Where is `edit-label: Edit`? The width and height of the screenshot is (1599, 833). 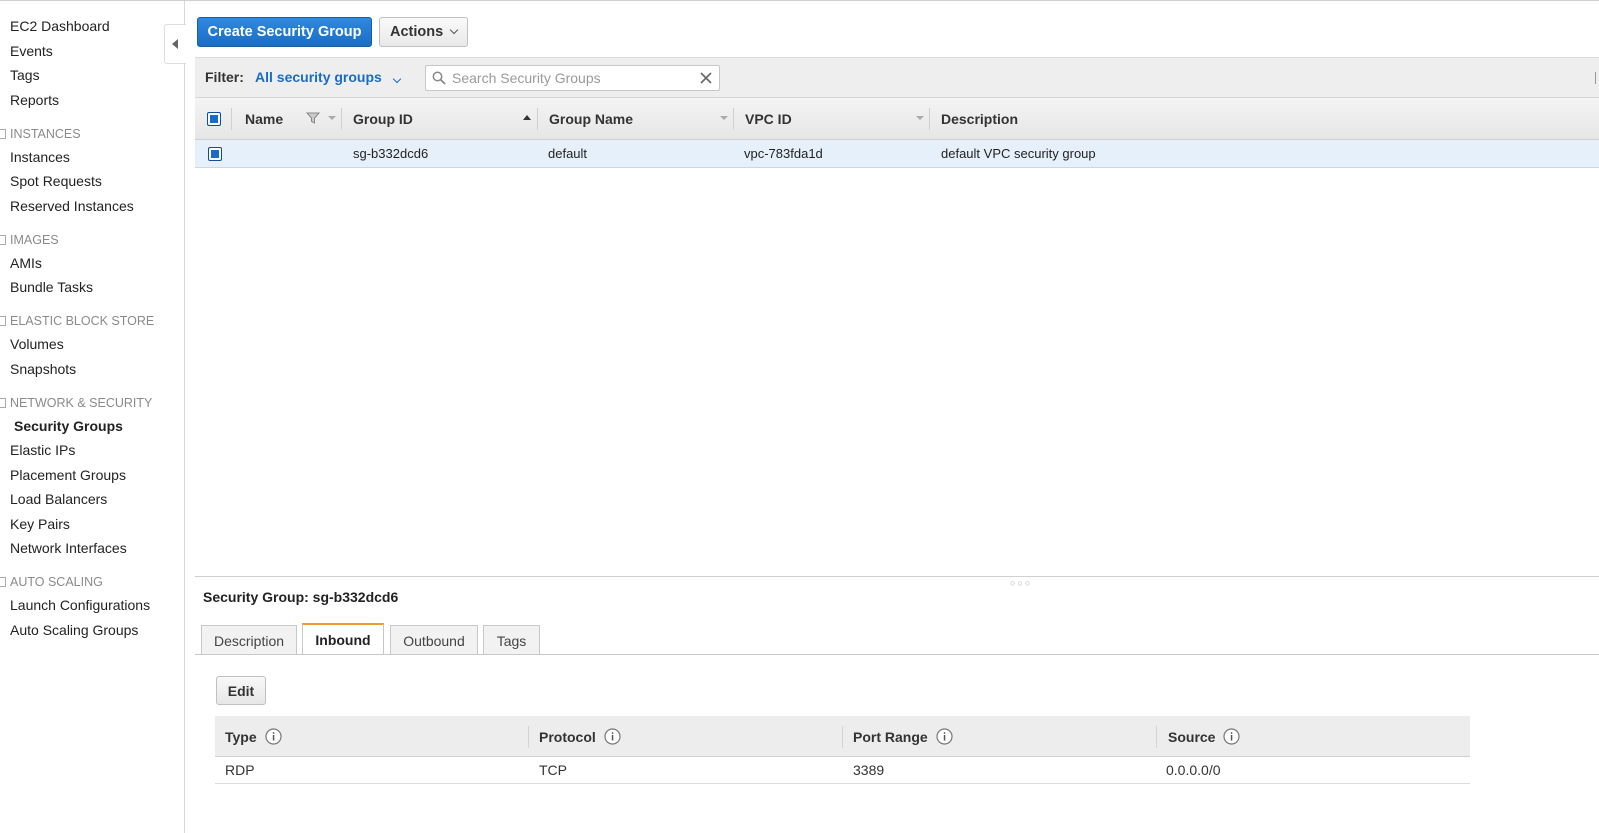
edit-label: Edit is located at coordinates (241, 690).